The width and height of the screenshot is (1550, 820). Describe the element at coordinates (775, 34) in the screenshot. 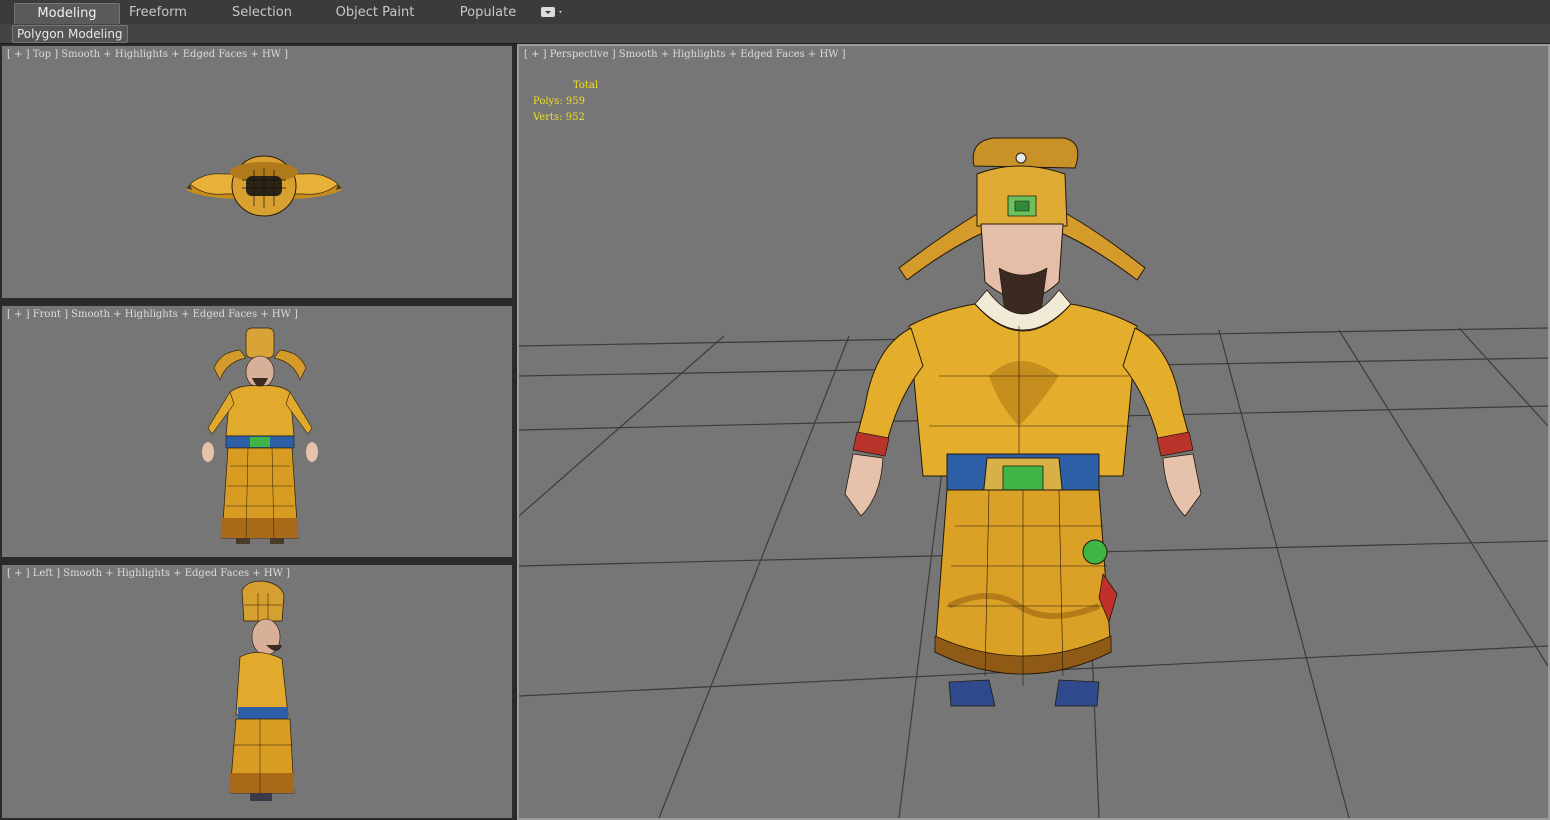

I see `ribbon-panel: Polygon Modeling` at that location.